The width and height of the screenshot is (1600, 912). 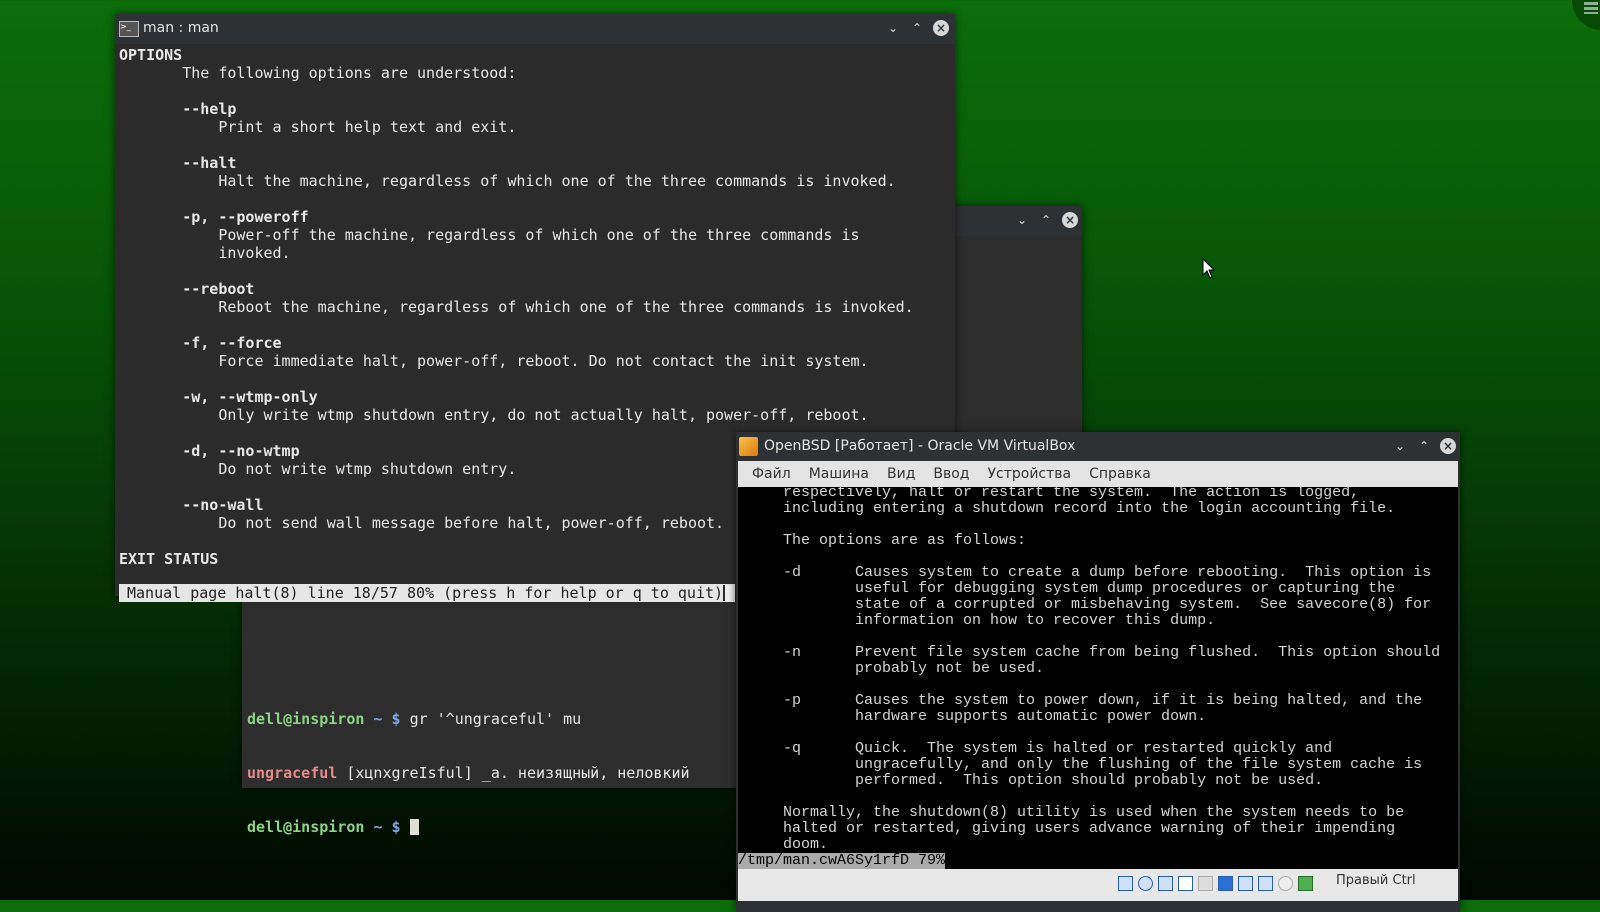 What do you see at coordinates (1305, 883) in the screenshot?
I see `keyboard-capture-icon` at bounding box center [1305, 883].